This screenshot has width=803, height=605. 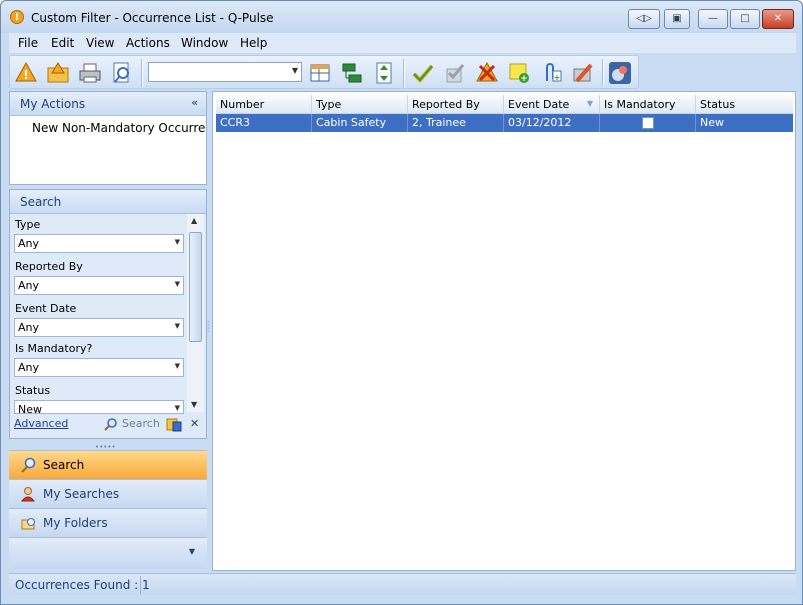 What do you see at coordinates (30, 408) in the screenshot?
I see `status-value: New` at bounding box center [30, 408].